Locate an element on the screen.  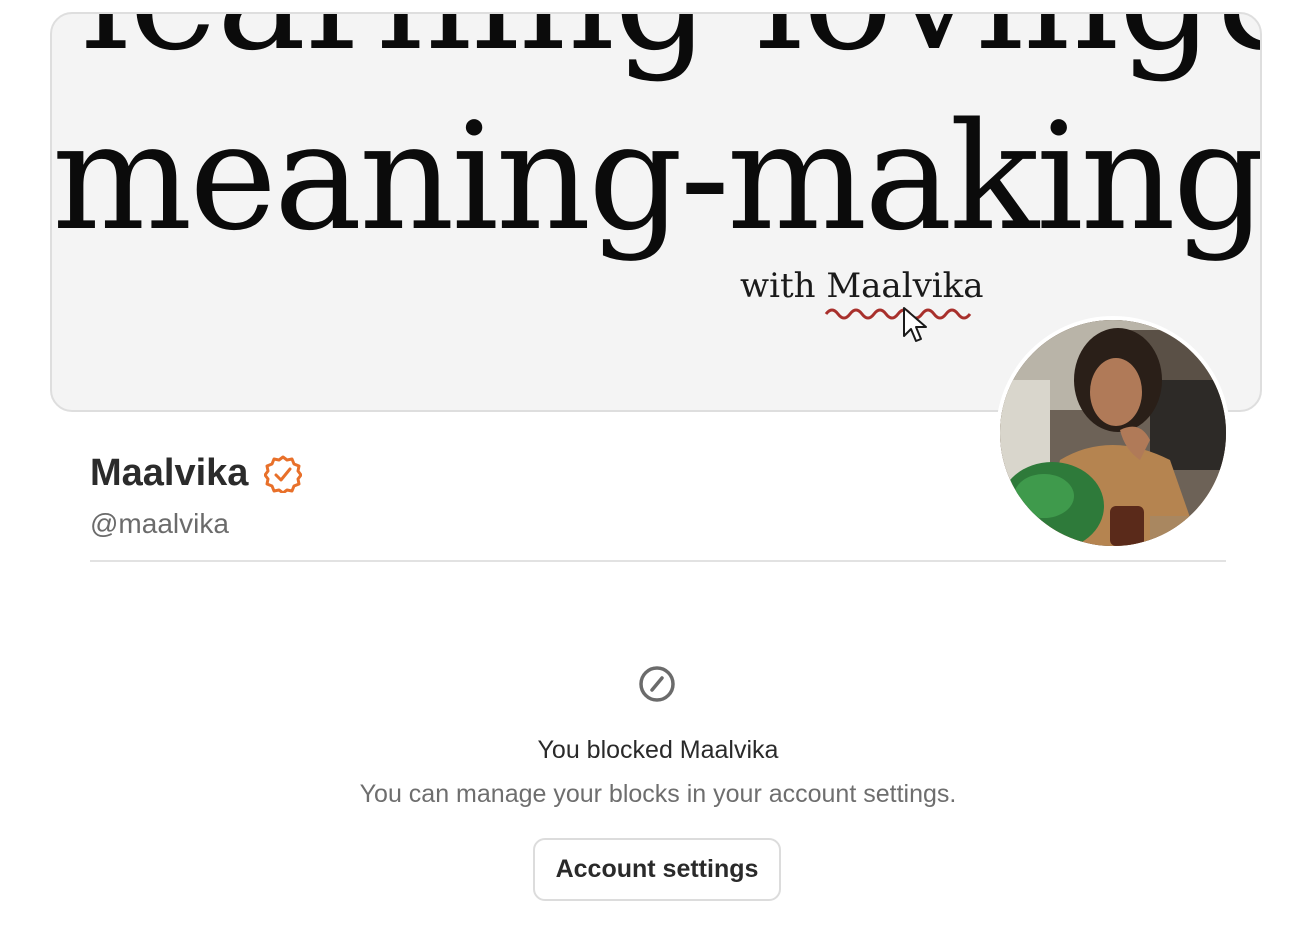
blocked-title: You blocked Maalvika is located at coordinates (658, 750).